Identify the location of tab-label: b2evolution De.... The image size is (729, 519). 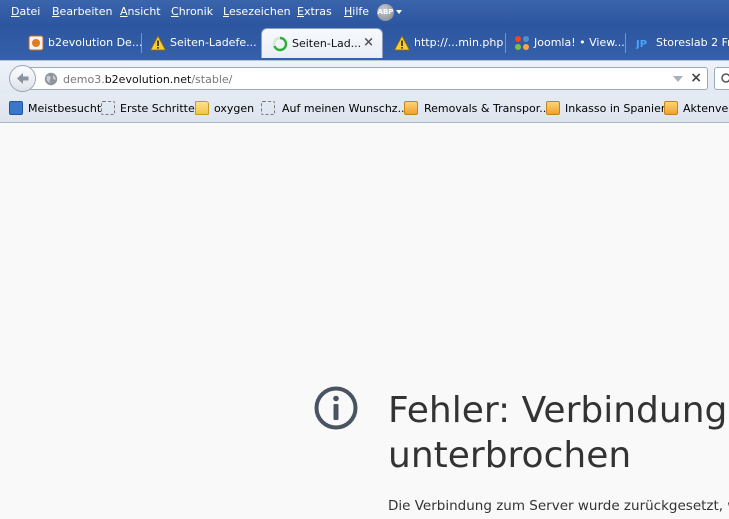
(95, 42).